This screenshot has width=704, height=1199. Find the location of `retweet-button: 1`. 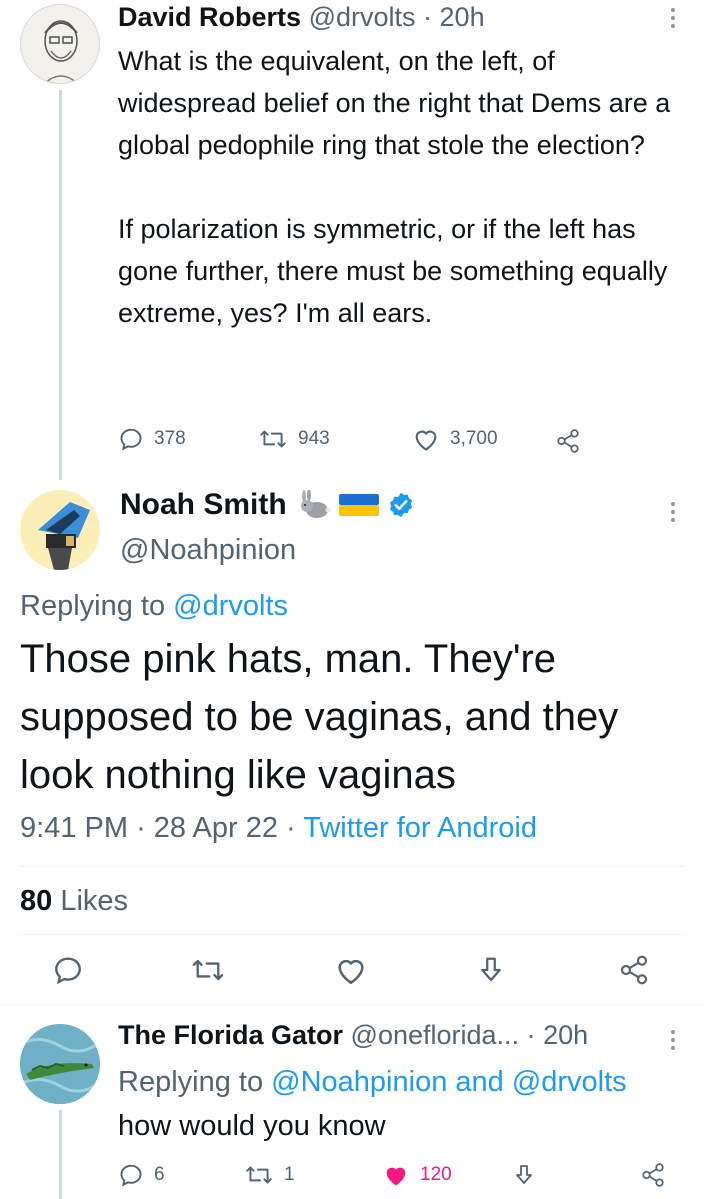

retweet-button: 1 is located at coordinates (269, 1175).